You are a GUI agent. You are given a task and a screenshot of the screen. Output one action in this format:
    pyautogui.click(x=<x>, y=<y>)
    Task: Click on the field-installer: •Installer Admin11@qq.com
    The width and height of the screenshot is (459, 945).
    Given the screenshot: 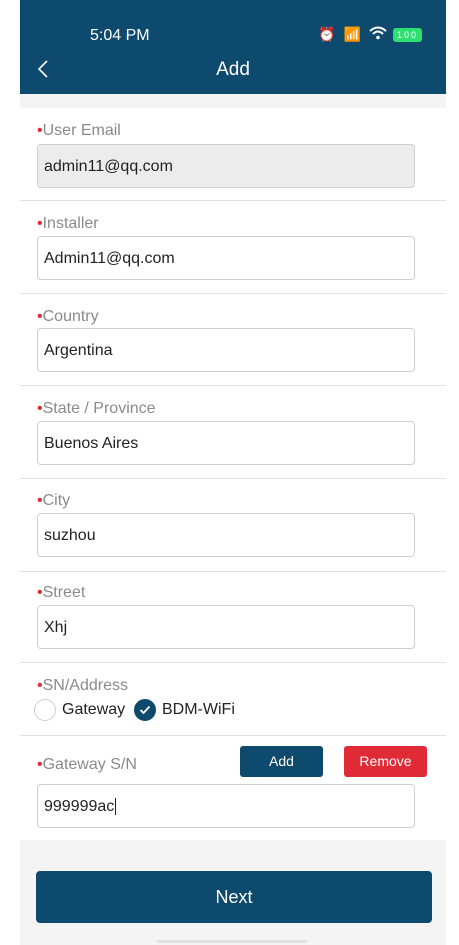 What is the action you would take?
    pyautogui.click(x=233, y=247)
    